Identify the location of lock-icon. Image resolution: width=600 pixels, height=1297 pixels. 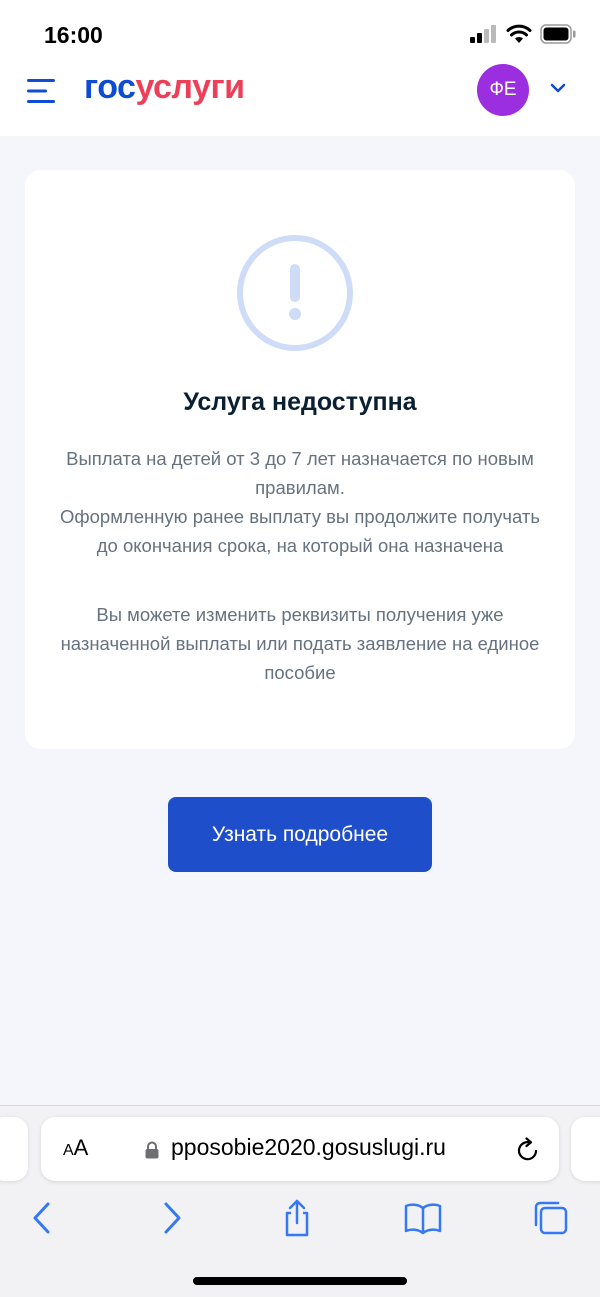
(152, 1150).